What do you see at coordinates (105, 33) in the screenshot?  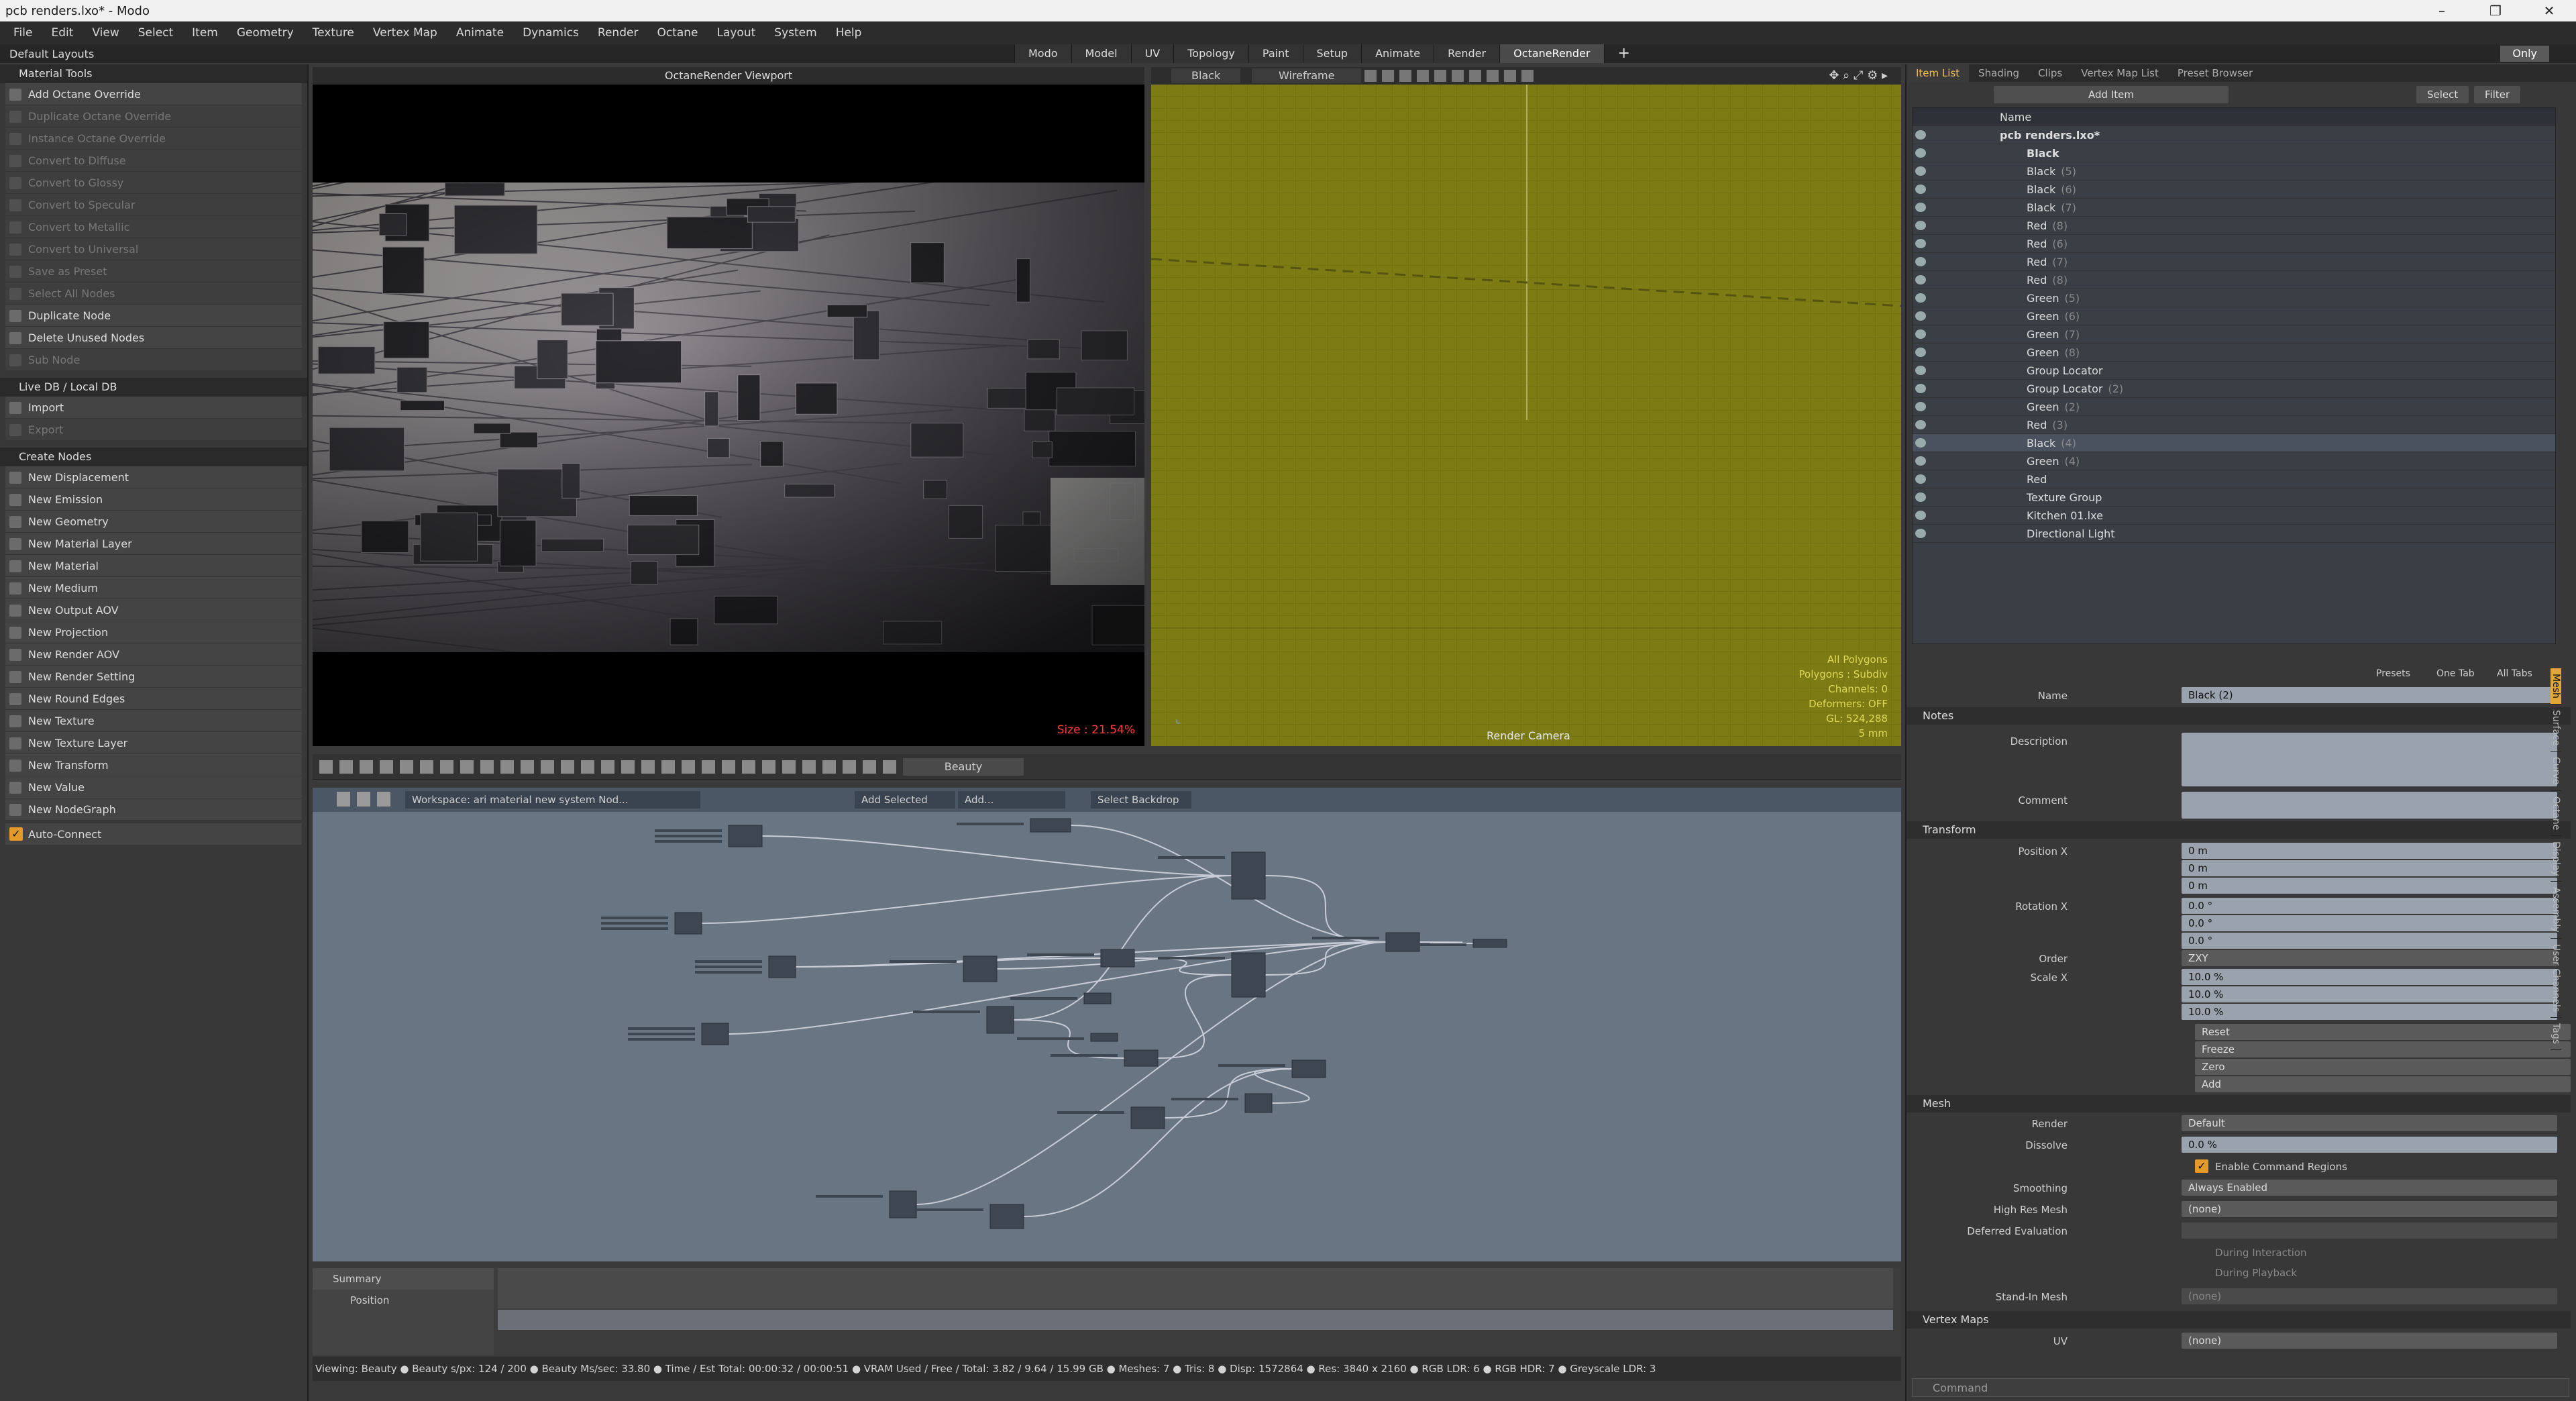 I see `menu-view: View` at bounding box center [105, 33].